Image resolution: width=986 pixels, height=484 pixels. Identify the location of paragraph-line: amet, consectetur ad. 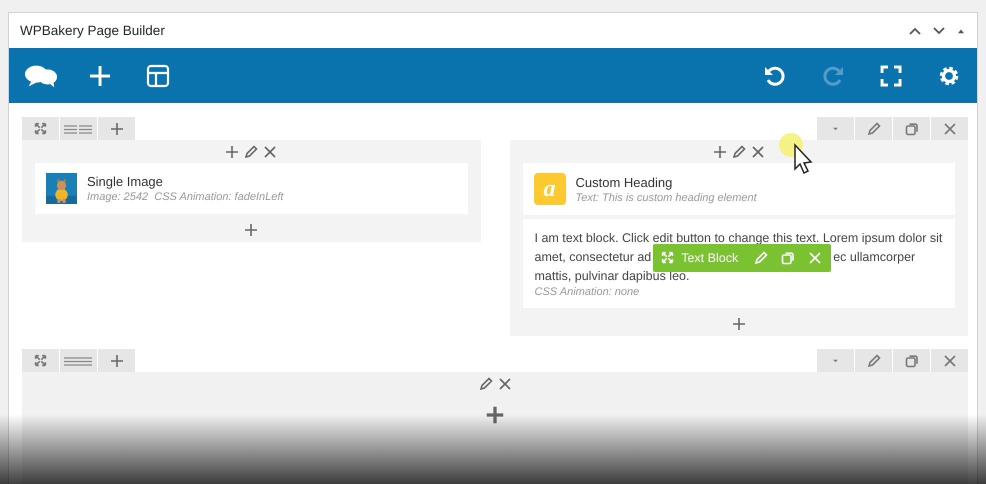
(593, 257).